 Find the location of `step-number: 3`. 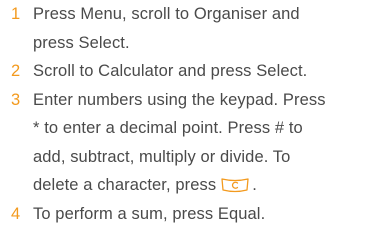

step-number: 3 is located at coordinates (16, 99).